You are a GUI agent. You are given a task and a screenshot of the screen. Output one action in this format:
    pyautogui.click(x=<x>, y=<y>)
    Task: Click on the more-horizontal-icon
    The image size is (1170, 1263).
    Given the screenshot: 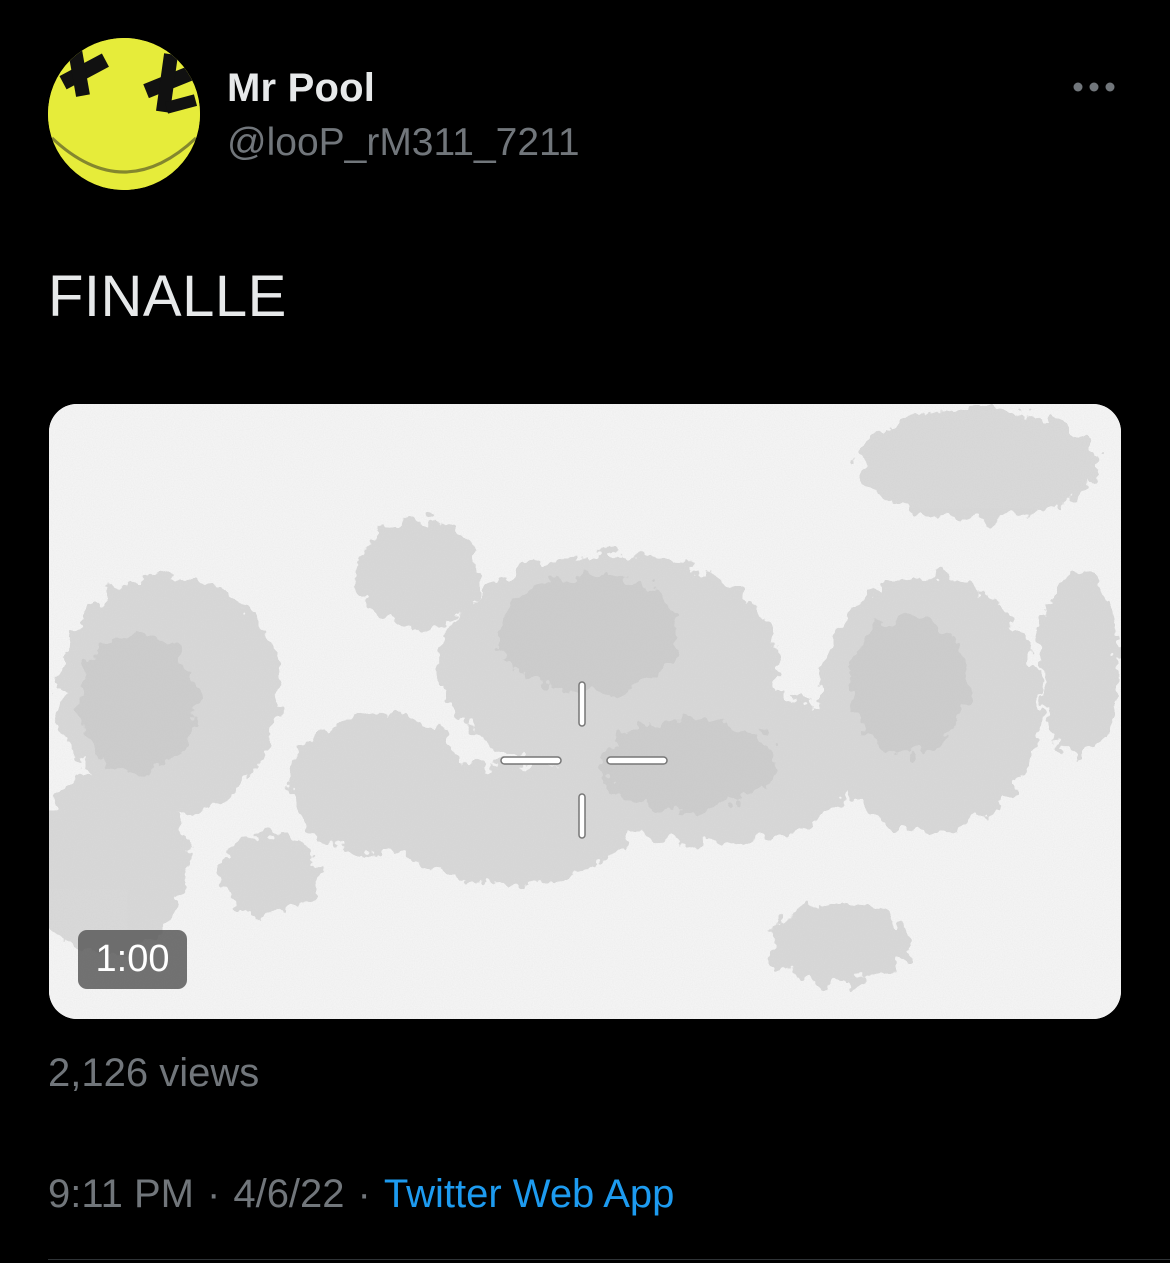 What is the action you would take?
    pyautogui.click(x=1094, y=87)
    